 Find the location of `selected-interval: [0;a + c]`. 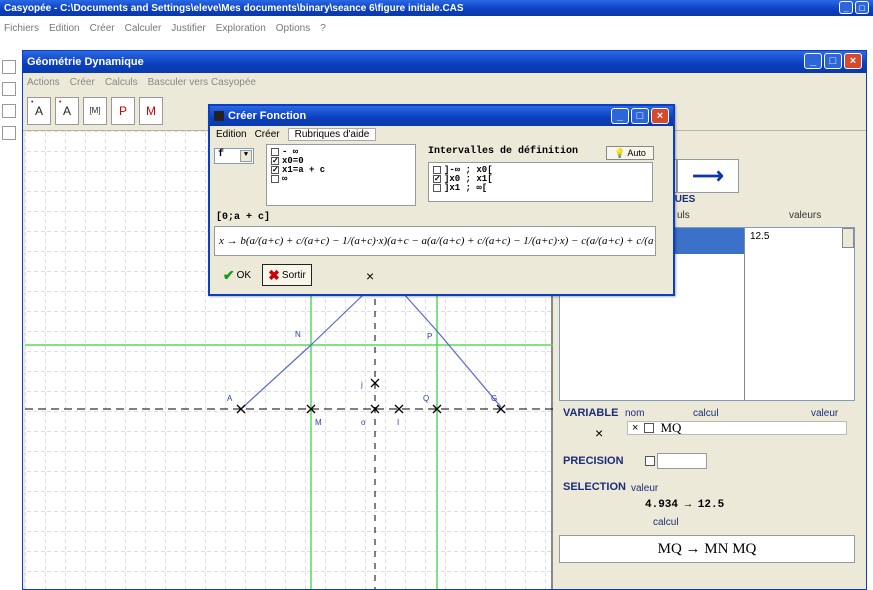

selected-interval: [0;a + c] is located at coordinates (243, 217).